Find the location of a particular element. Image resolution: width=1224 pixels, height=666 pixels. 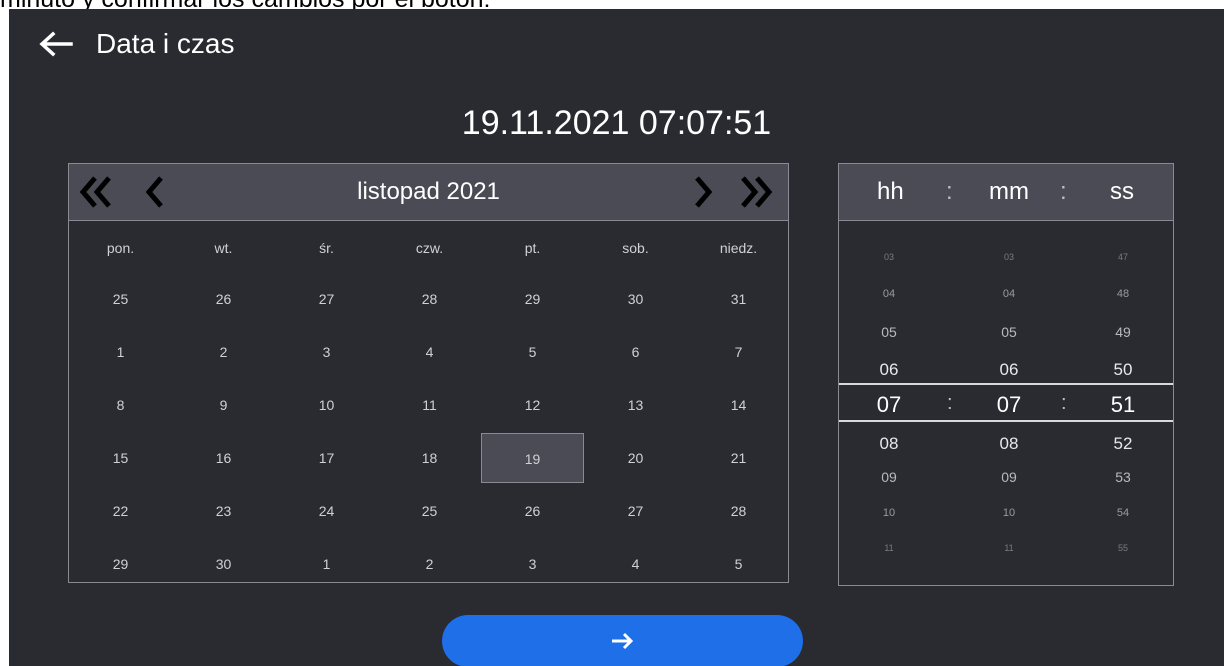

calendar-day: 12 is located at coordinates (532, 405).